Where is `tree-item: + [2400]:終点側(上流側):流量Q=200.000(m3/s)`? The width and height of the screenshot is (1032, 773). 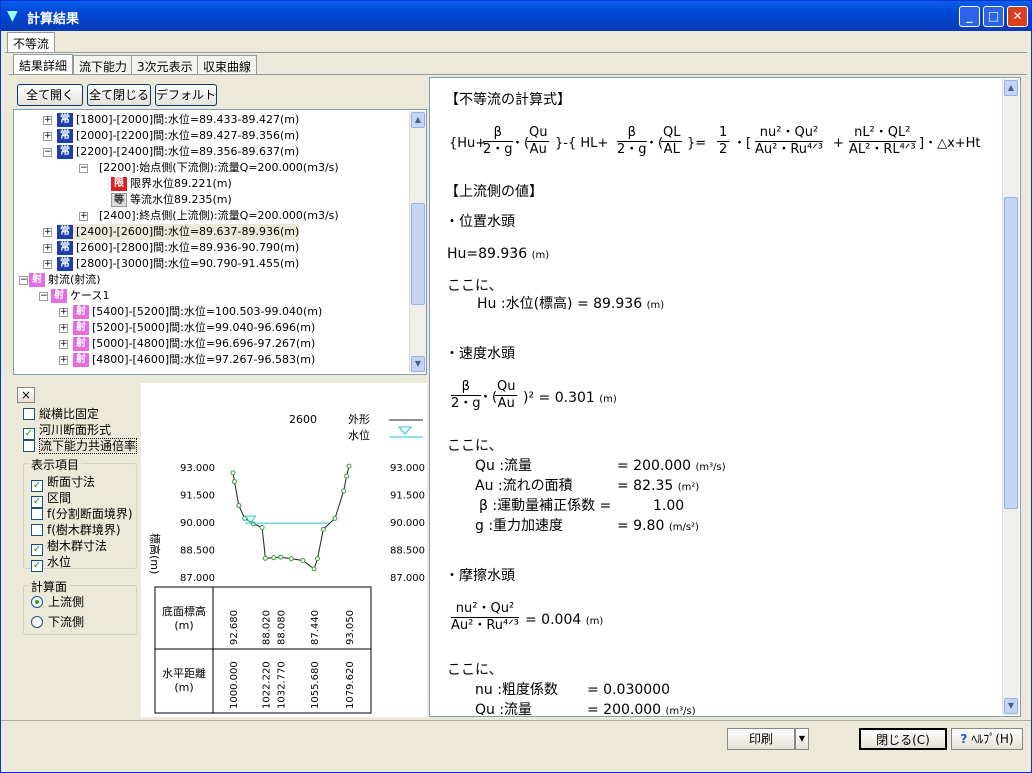 tree-item: + [2400]:終点側(上流側):流量Q=200.000(m3/s) is located at coordinates (209, 216).